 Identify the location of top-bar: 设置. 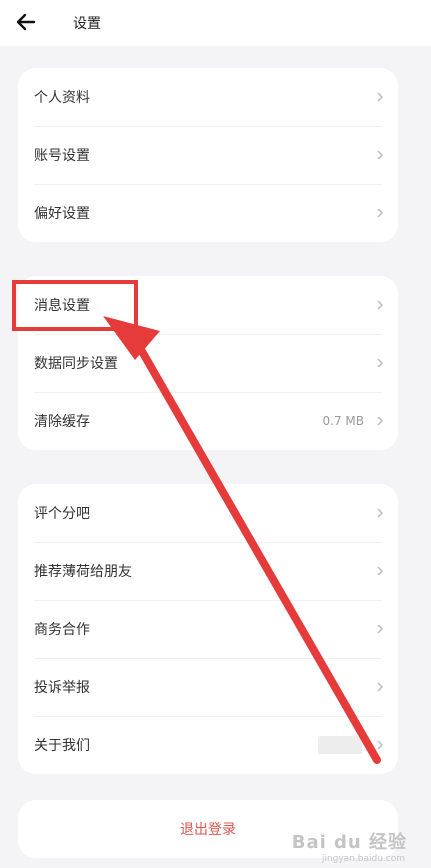
(215, 23).